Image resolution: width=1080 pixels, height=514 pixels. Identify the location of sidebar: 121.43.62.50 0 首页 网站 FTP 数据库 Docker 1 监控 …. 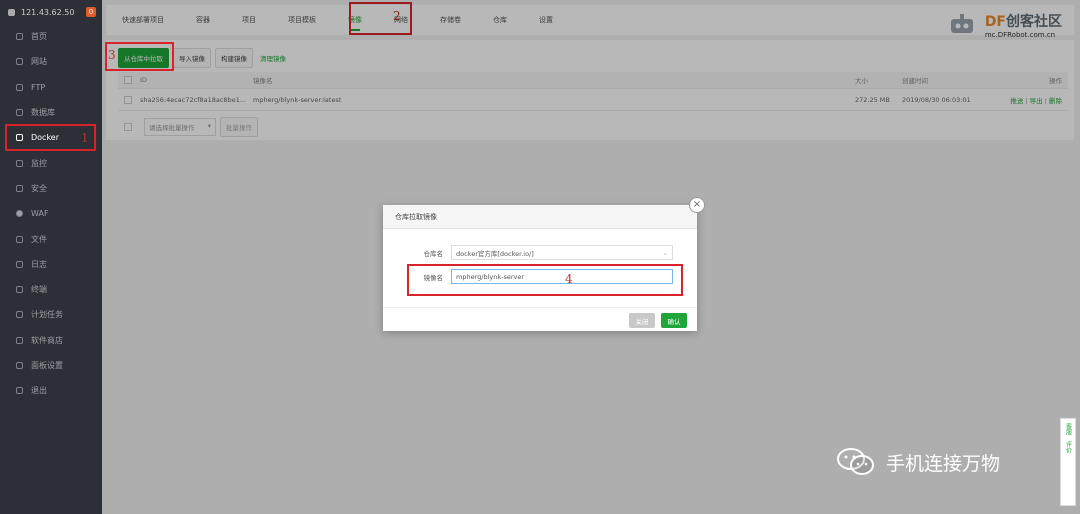
(51, 257).